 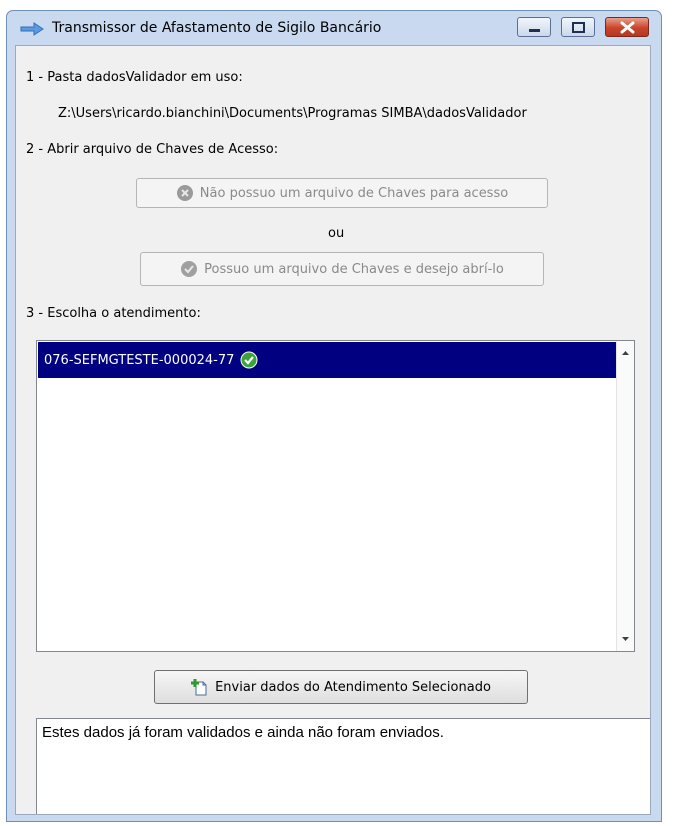 What do you see at coordinates (625, 353) in the screenshot?
I see `scroll-up-icon` at bounding box center [625, 353].